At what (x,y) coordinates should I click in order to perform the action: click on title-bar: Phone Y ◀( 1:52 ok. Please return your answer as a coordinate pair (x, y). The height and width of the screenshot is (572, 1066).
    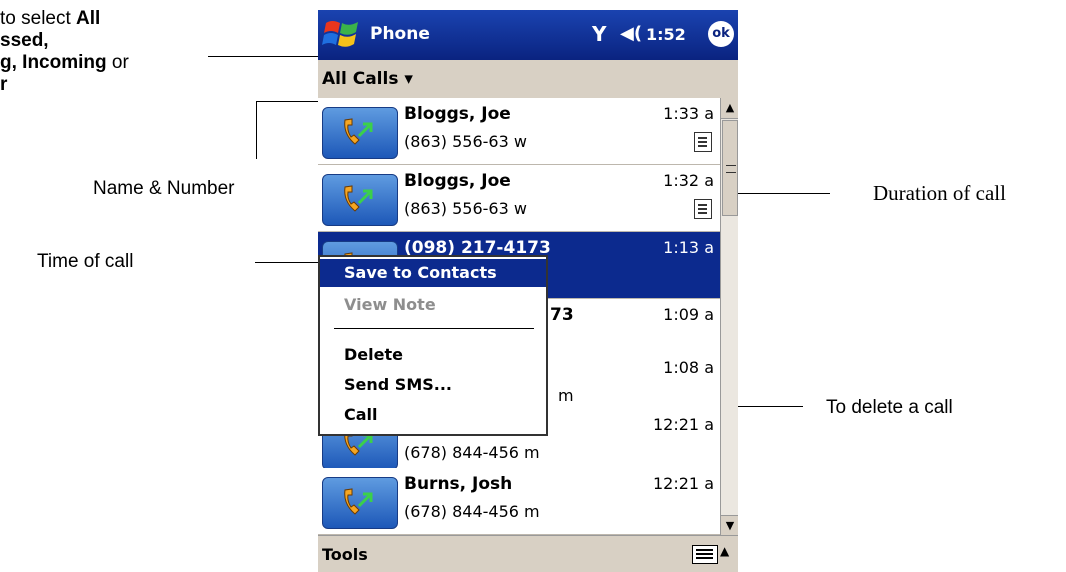
    Looking at the image, I should click on (528, 35).